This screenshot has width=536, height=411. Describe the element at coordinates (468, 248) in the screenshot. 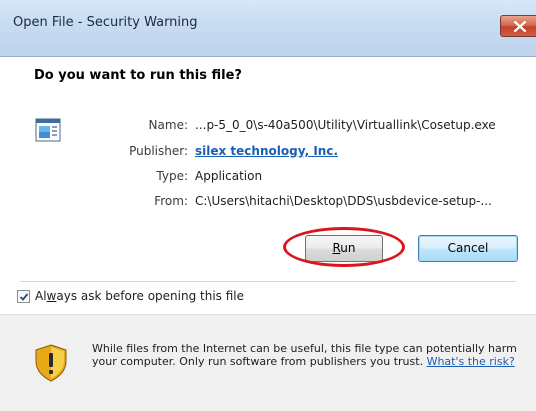

I see `cancel-button: Cancel` at that location.